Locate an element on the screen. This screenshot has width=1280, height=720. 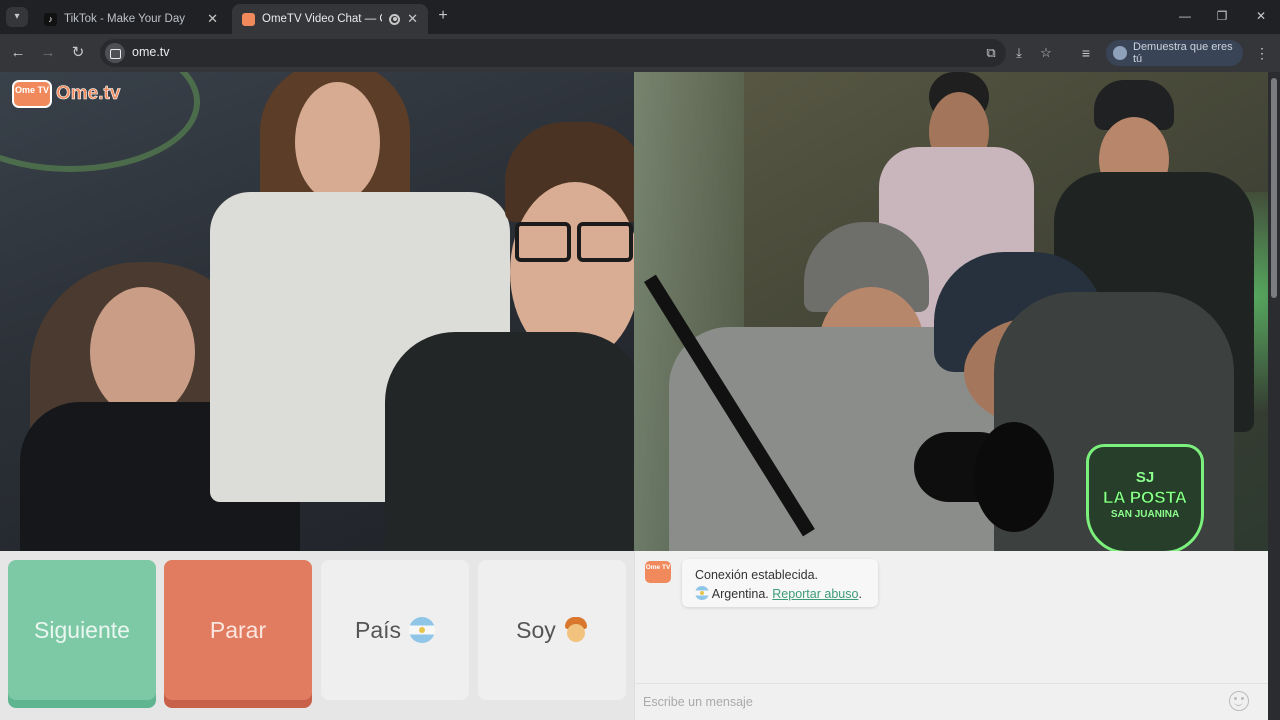
minimize-button: — is located at coordinates (1185, 16).